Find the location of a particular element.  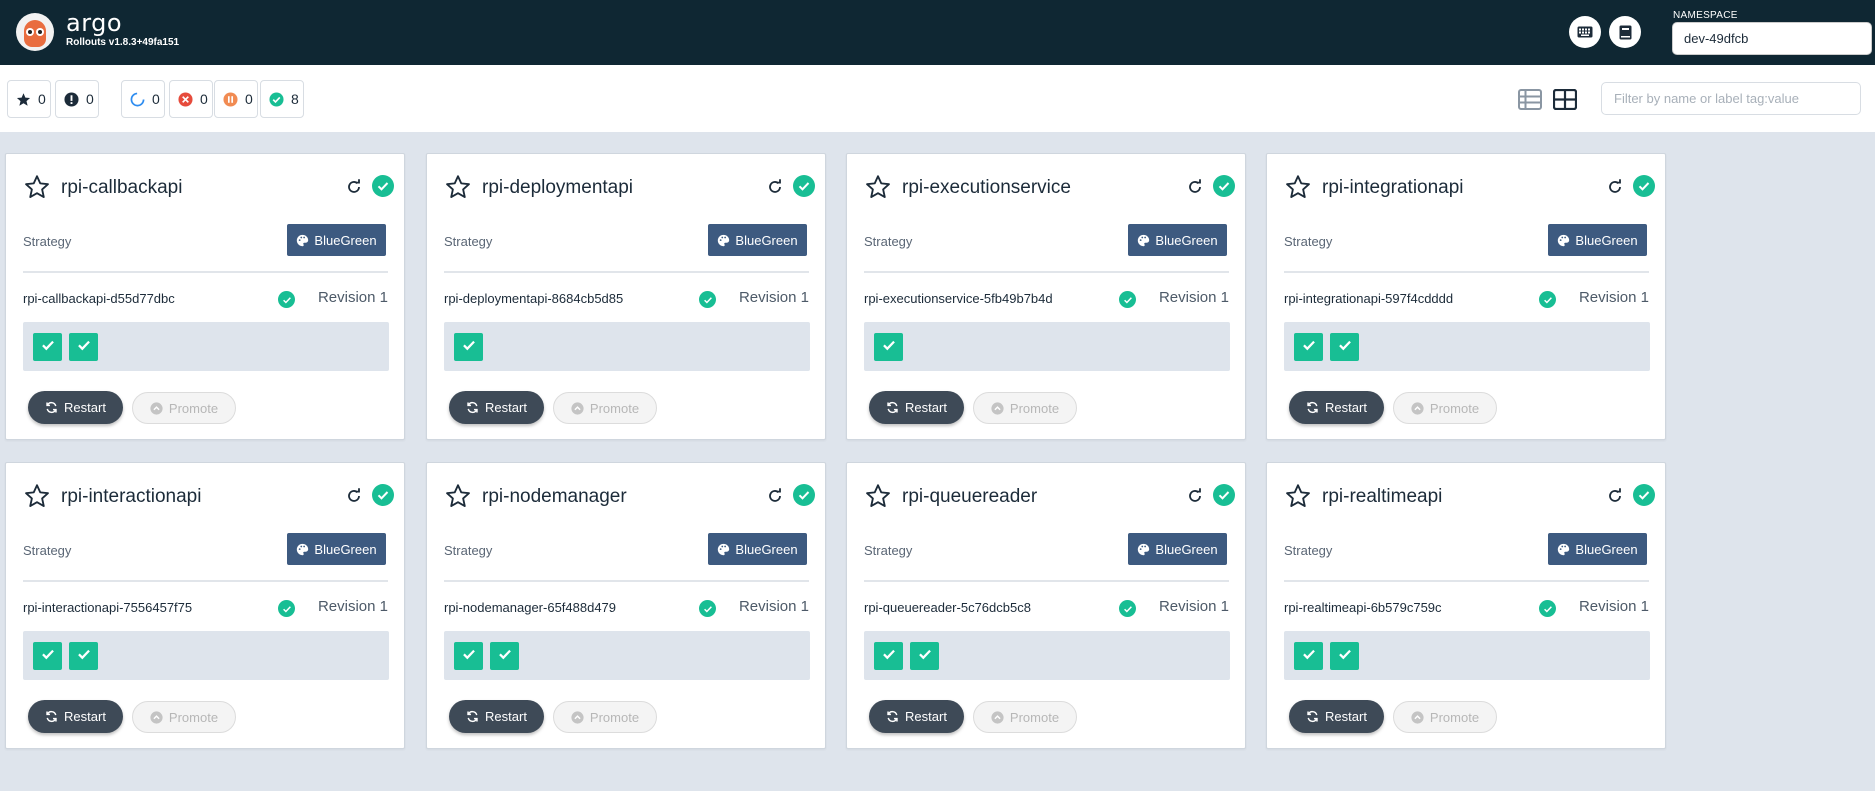

rollout-name: rpi-integrationapi is located at coordinates (1393, 188).